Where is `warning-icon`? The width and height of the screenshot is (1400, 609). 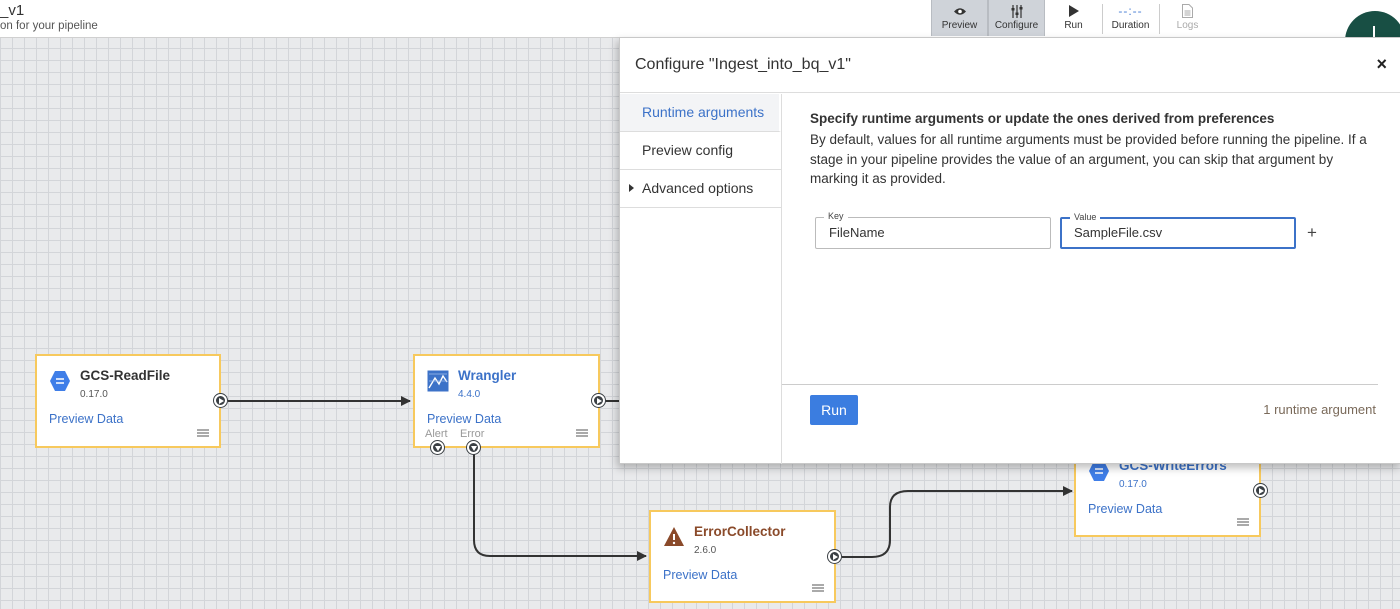
warning-icon is located at coordinates (674, 537).